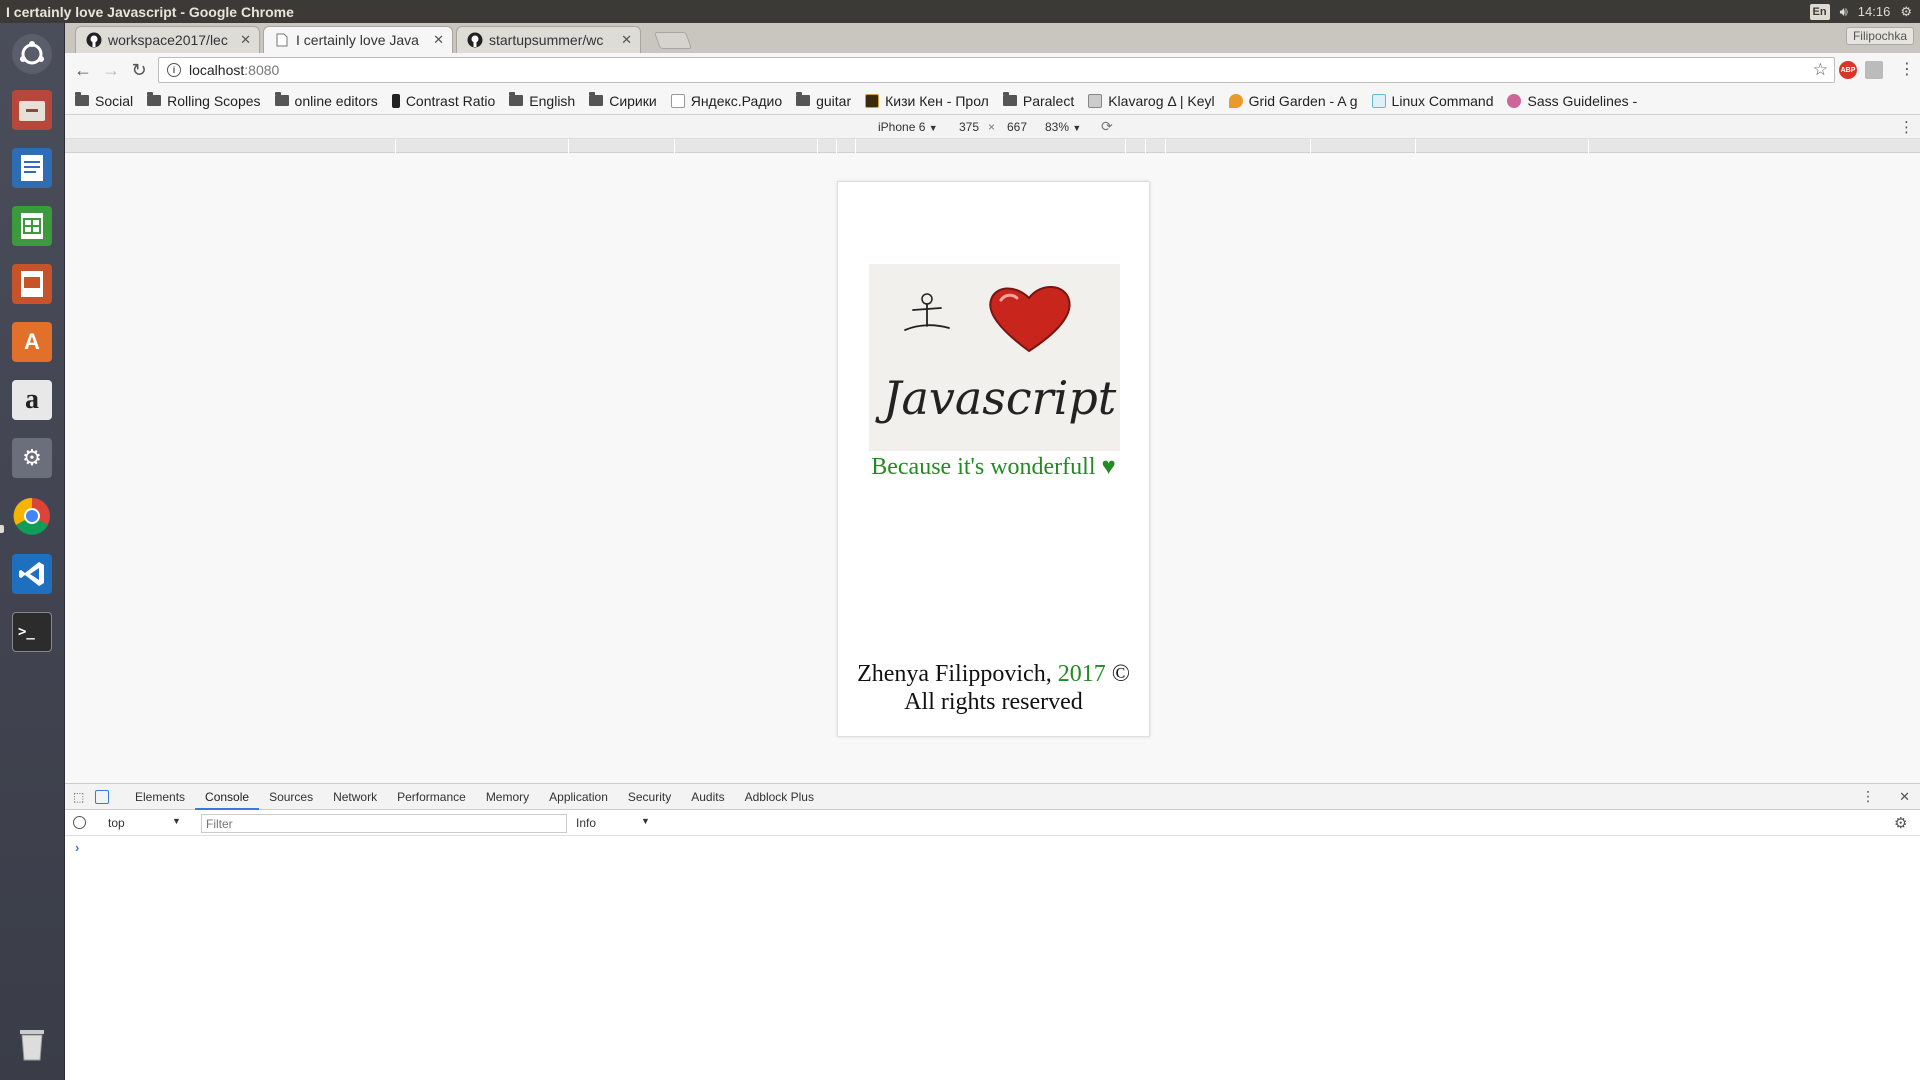  What do you see at coordinates (1906, 127) in the screenshot?
I see `device-toolbar-menu-icon: ⋮` at bounding box center [1906, 127].